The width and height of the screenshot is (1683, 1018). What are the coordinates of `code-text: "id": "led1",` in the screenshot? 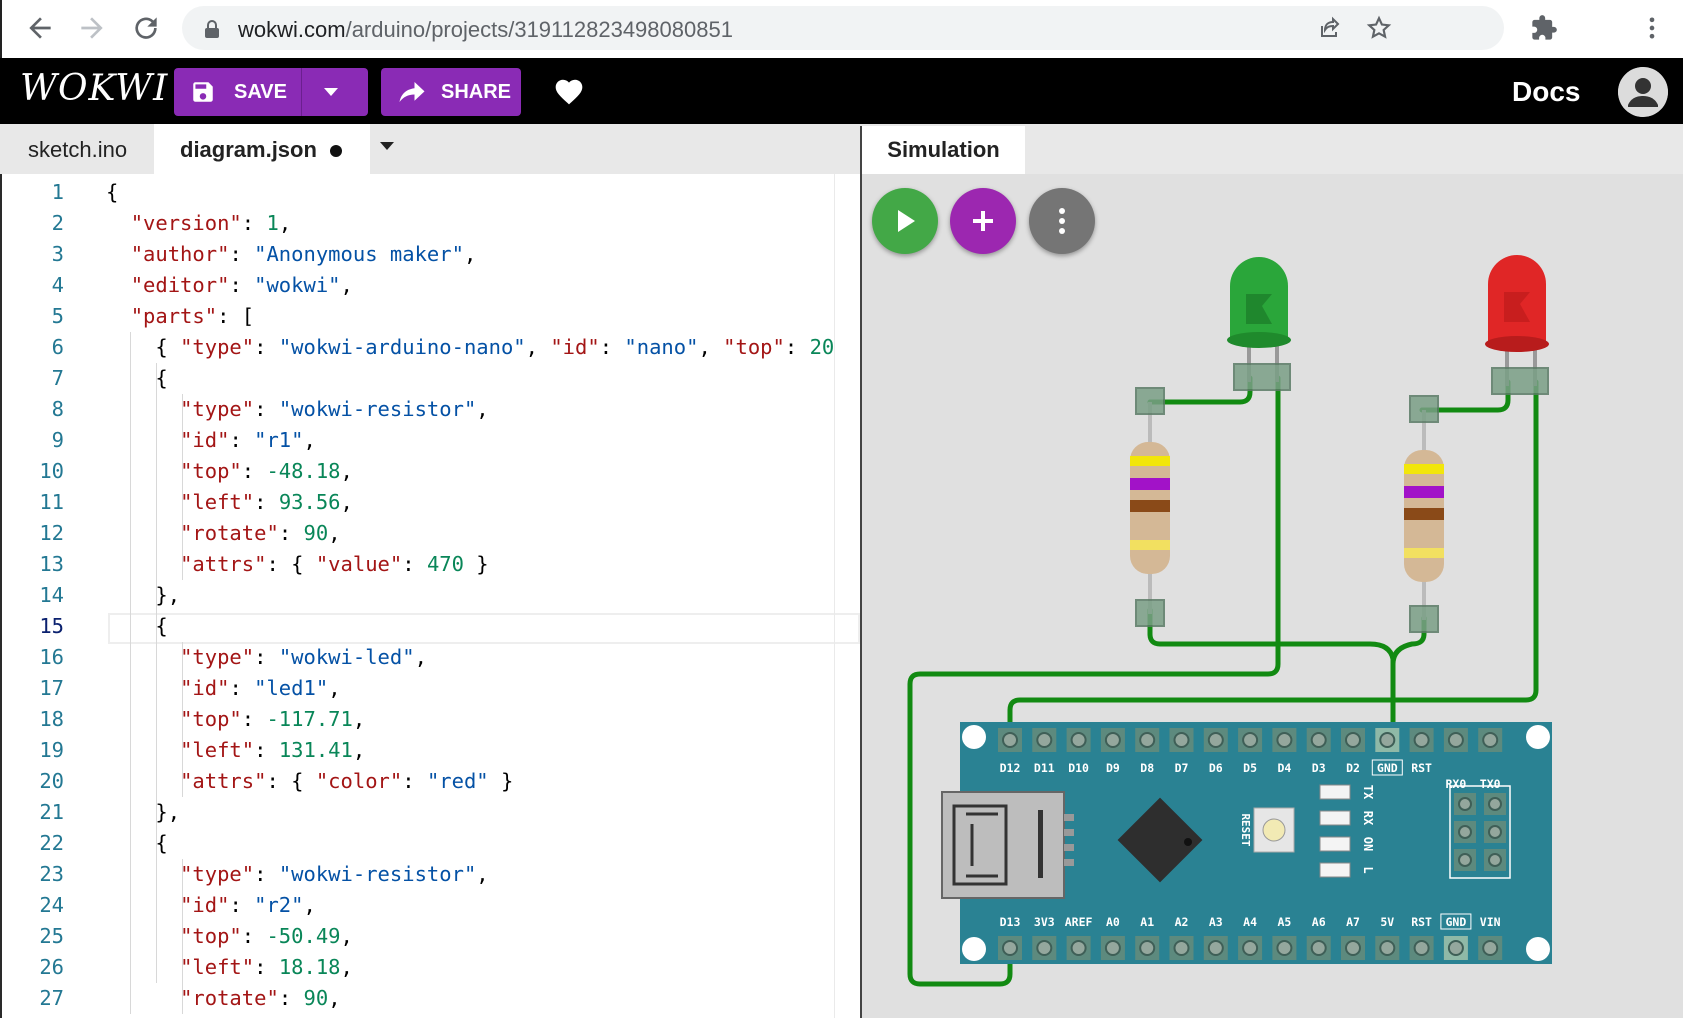 It's located at (260, 688).